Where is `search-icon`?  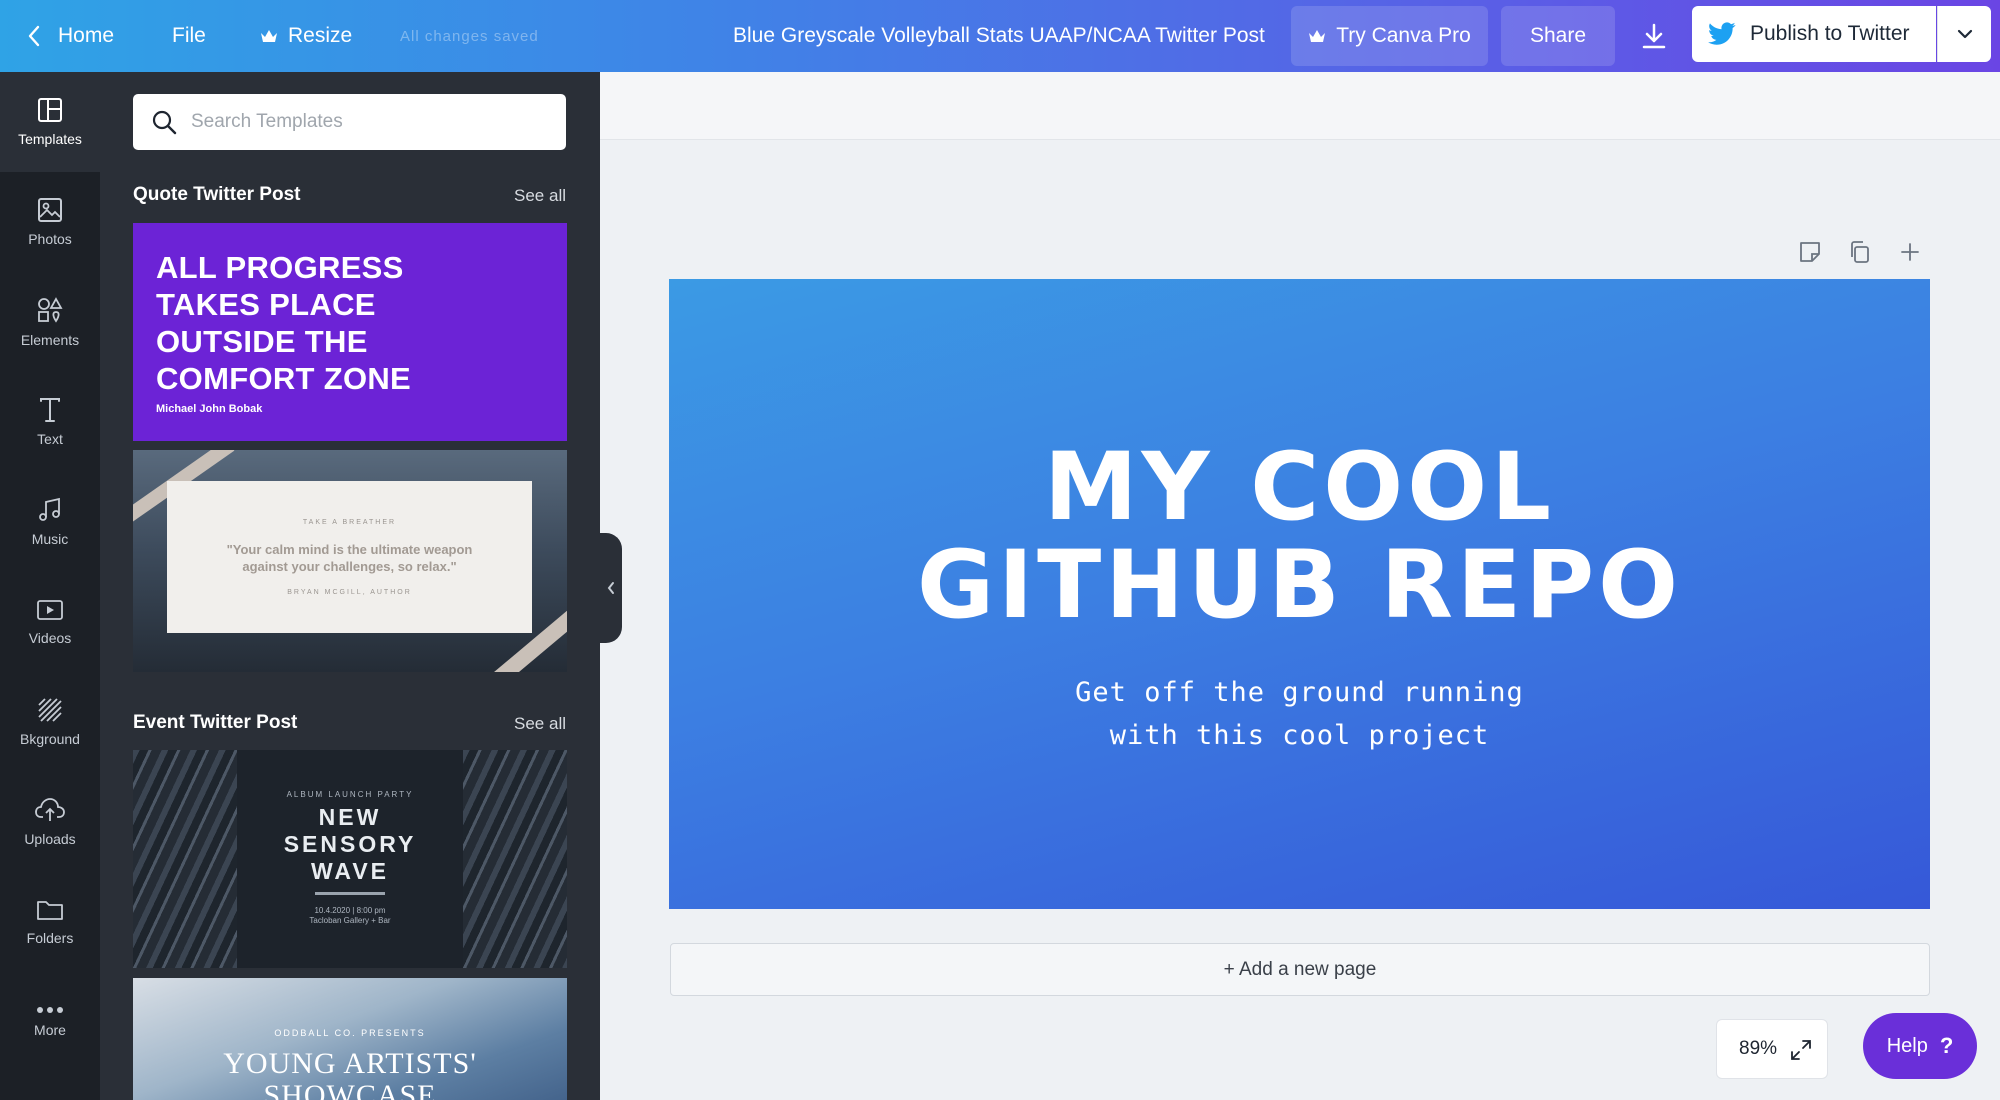 search-icon is located at coordinates (164, 122).